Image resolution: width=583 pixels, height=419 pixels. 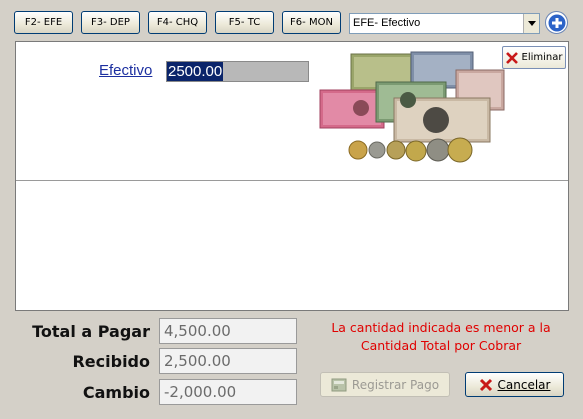 I want to click on f5-tc-button: F5- TC, so click(x=244, y=22).